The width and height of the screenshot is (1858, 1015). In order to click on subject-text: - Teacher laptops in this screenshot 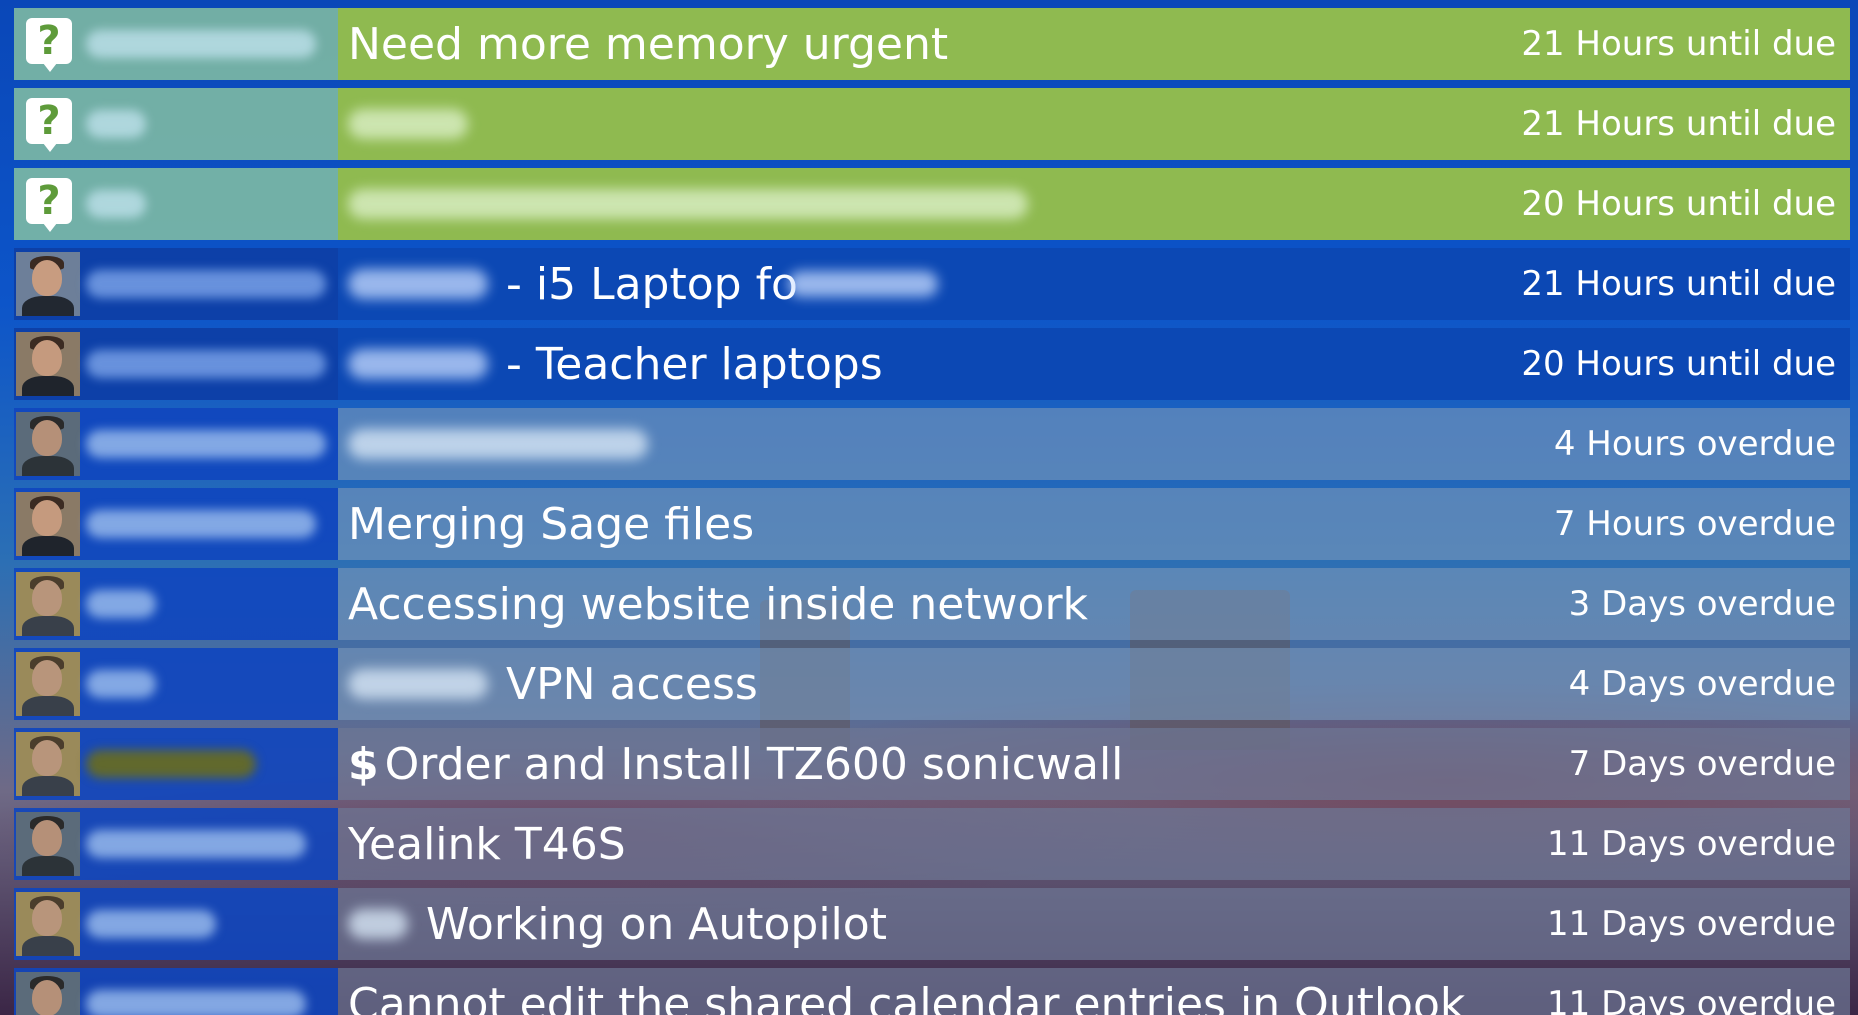, I will do `click(694, 364)`.